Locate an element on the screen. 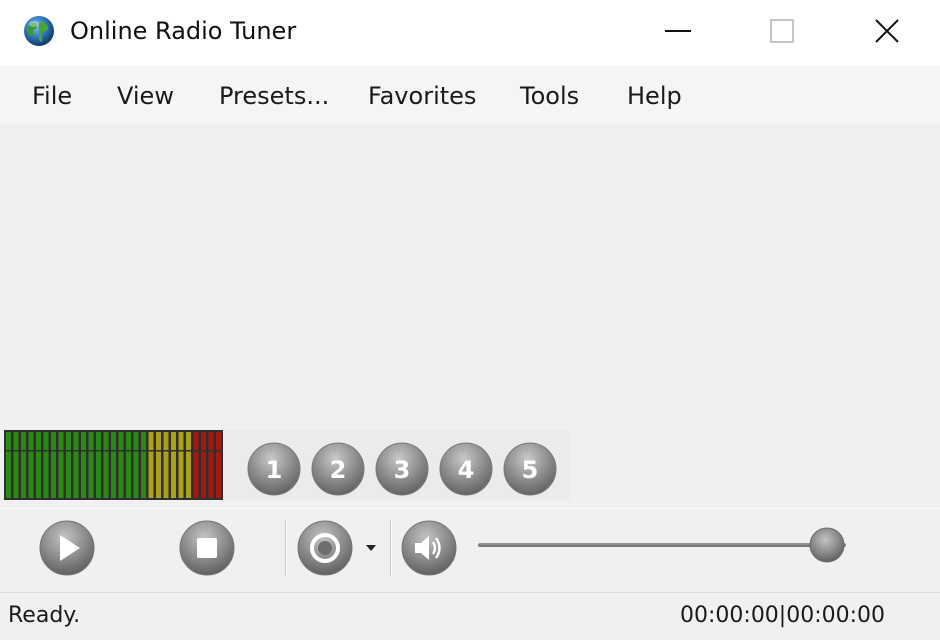 The width and height of the screenshot is (940, 640). preset-5-button: 5 is located at coordinates (530, 469).